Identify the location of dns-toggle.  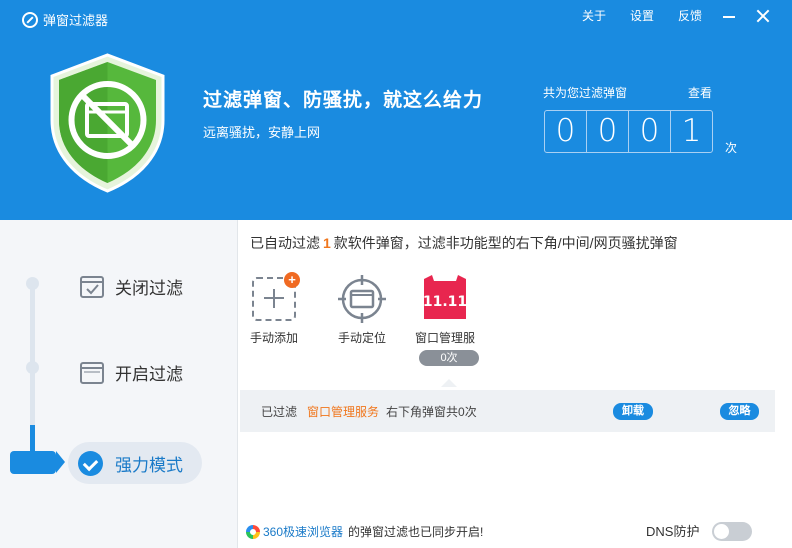
(732, 531).